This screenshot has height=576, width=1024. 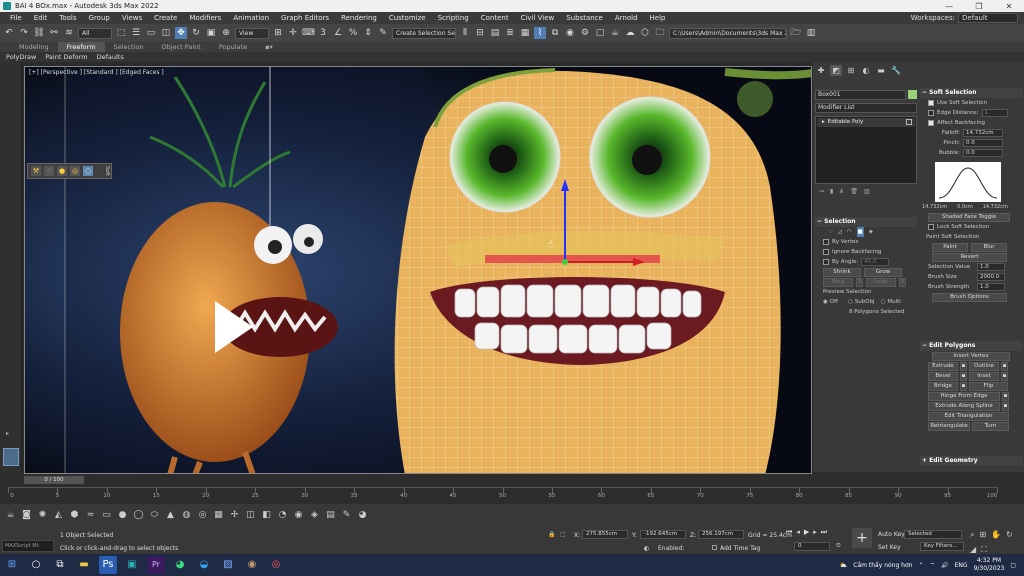 What do you see at coordinates (74, 515) in the screenshot?
I see `helpers-icon: ⬢` at bounding box center [74, 515].